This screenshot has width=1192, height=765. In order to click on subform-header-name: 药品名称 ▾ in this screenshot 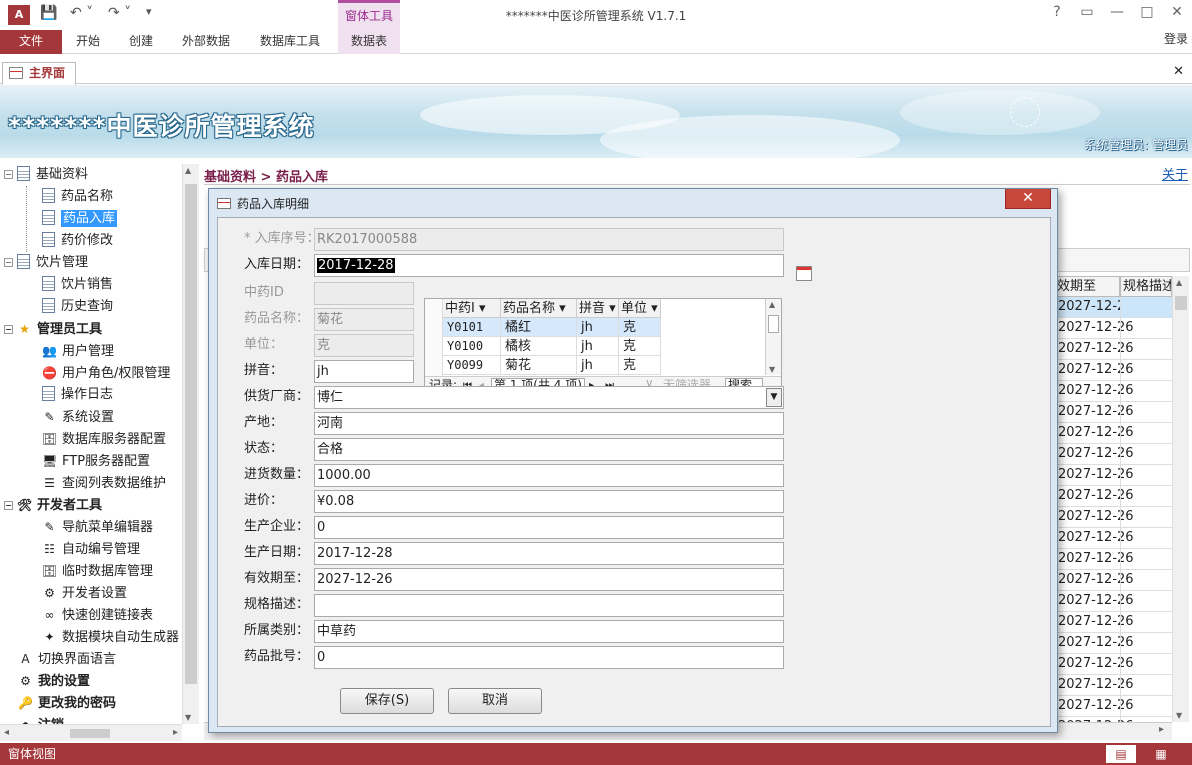, I will do `click(539, 308)`.